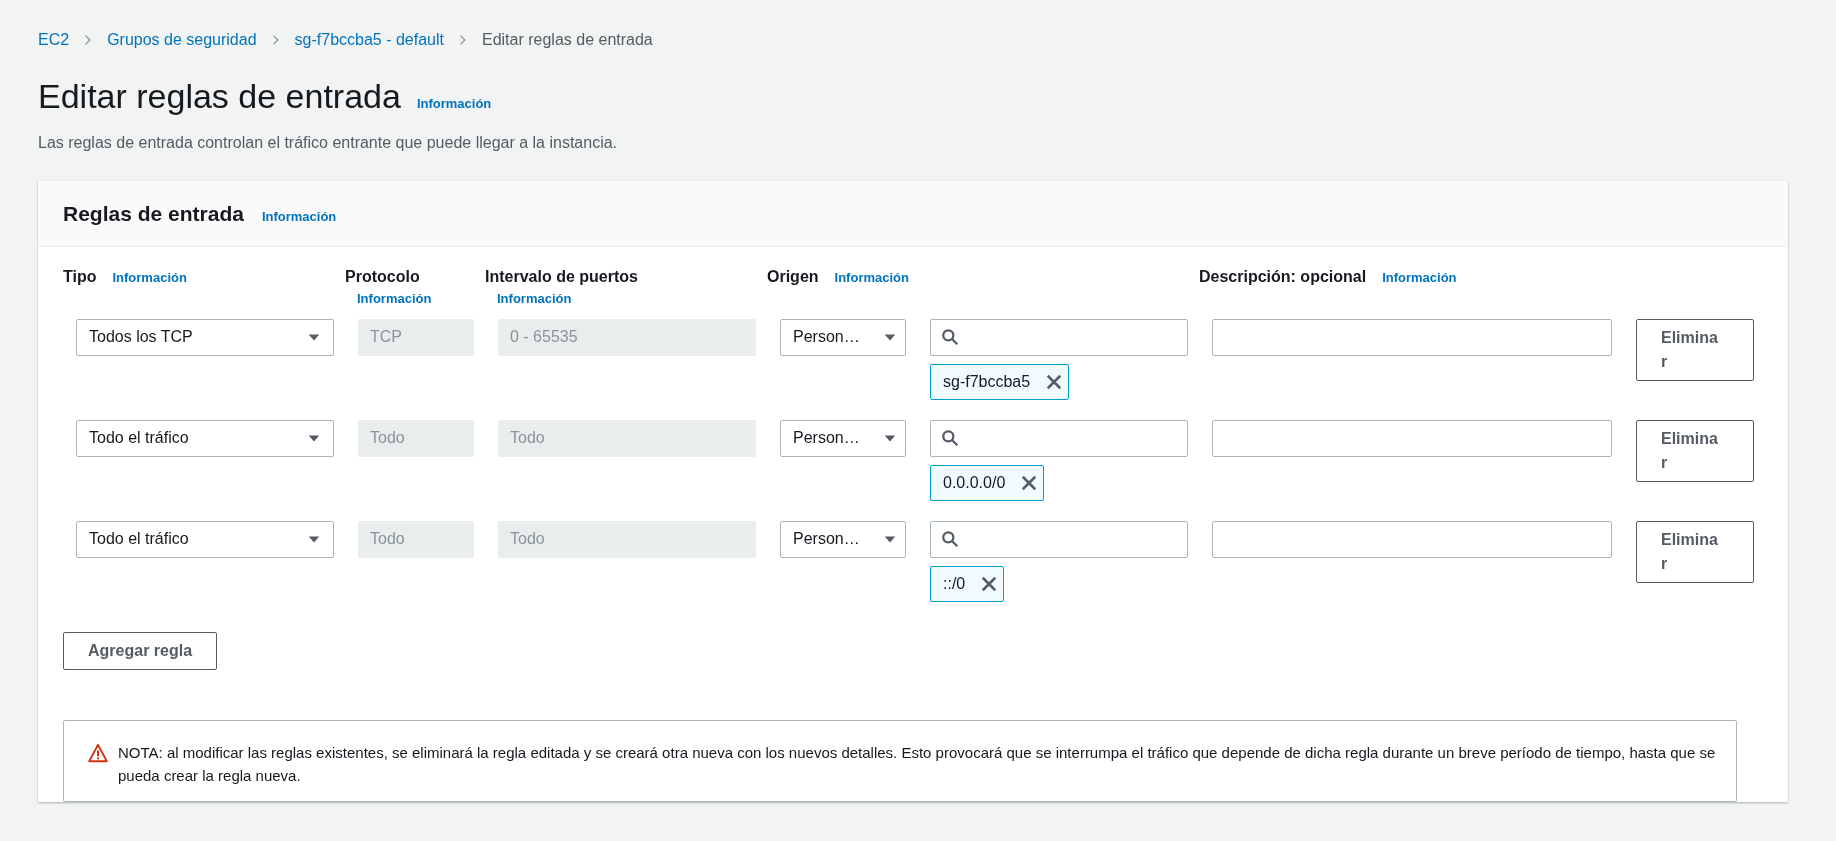 Image resolution: width=1836 pixels, height=841 pixels. What do you see at coordinates (205, 337) in the screenshot?
I see `type-dropdown: Todos los TCP` at bounding box center [205, 337].